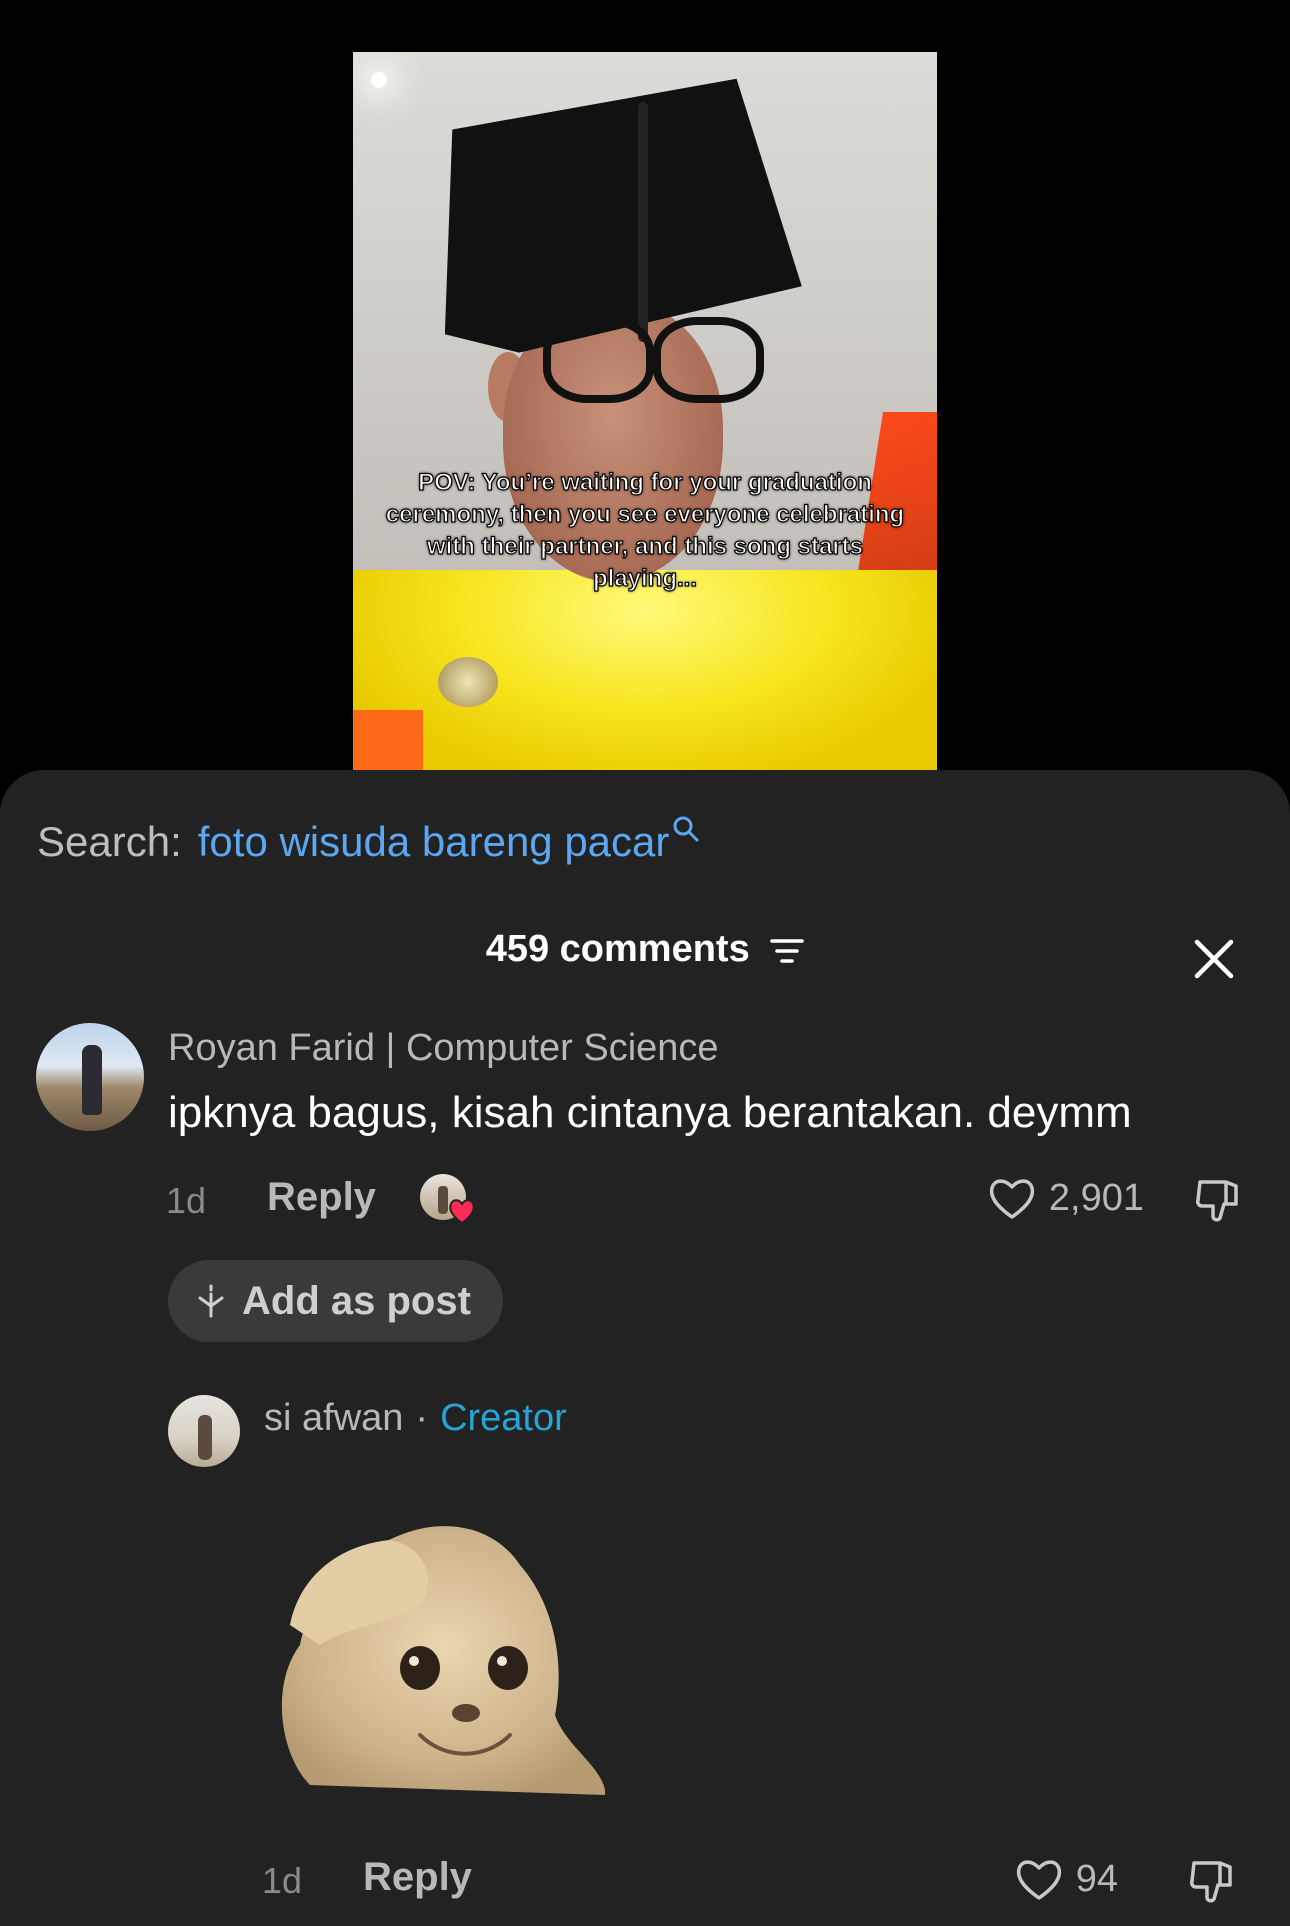 Image resolution: width=1290 pixels, height=1926 pixels. Describe the element at coordinates (787, 951) in the screenshot. I see `filter-icon` at that location.